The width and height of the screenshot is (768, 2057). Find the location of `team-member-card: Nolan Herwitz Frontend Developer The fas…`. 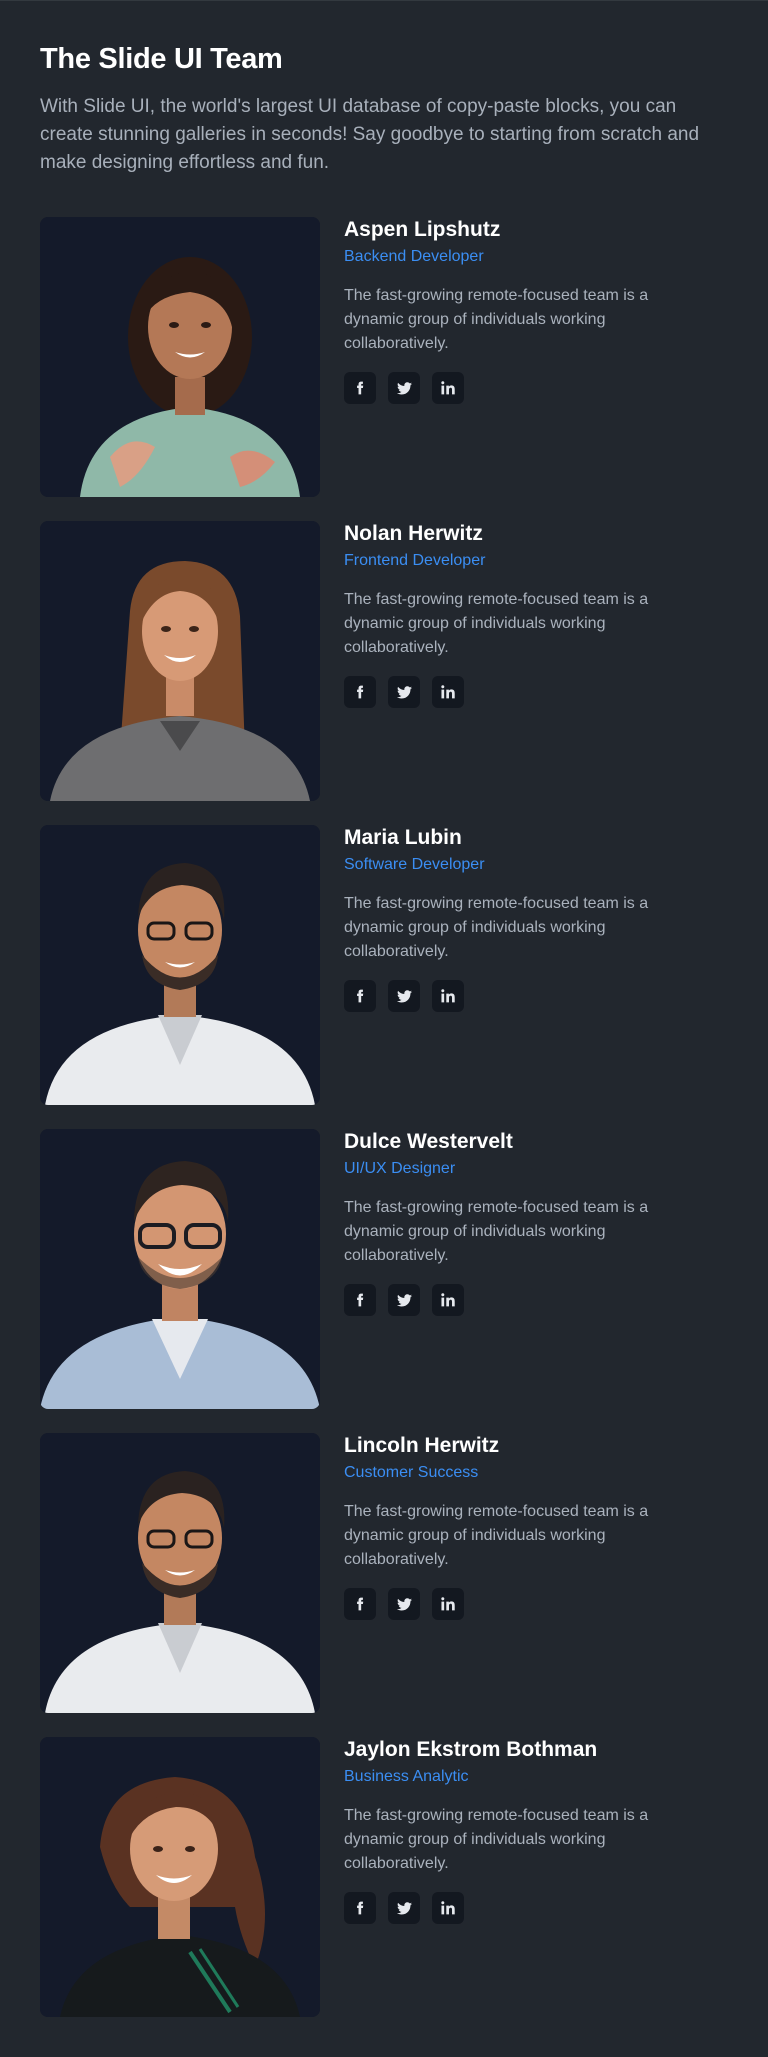

team-member-card: Nolan Herwitz Frontend Developer The fas… is located at coordinates (384, 661).